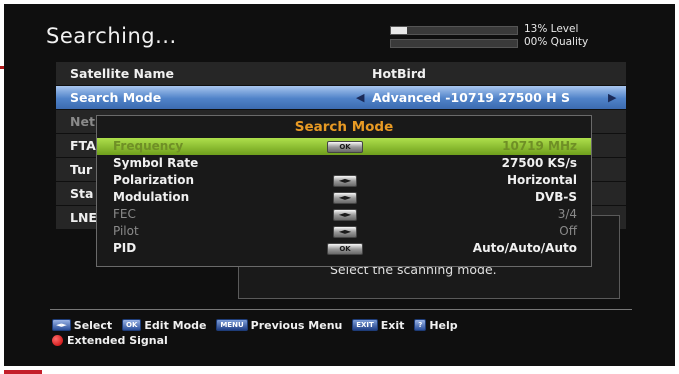  What do you see at coordinates (232, 325) in the screenshot?
I see `menu-key-icon: MENU` at bounding box center [232, 325].